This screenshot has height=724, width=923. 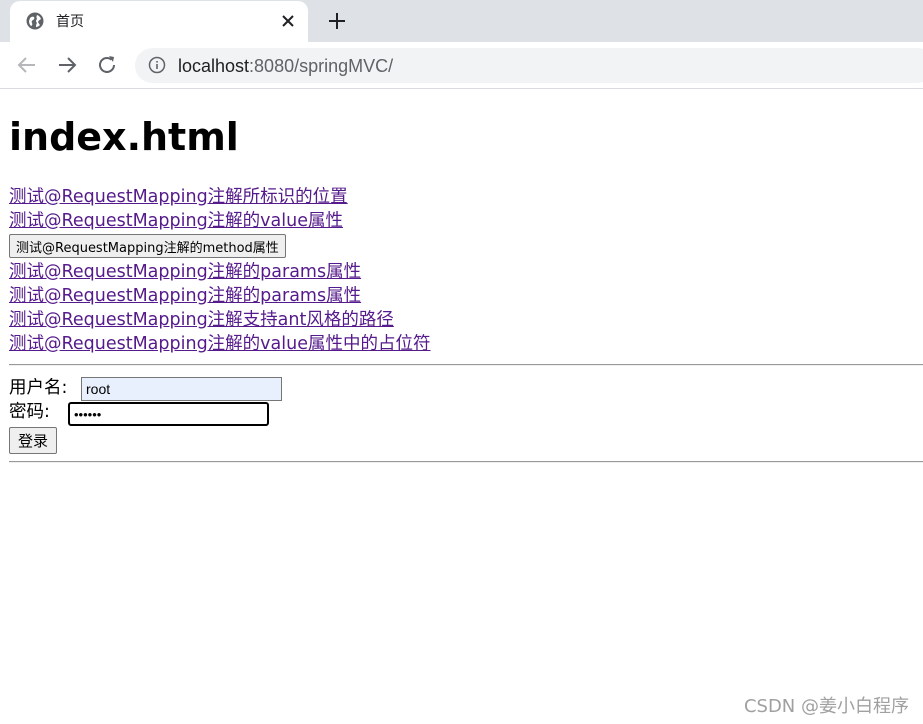 I want to click on info-icon, so click(x=157, y=65).